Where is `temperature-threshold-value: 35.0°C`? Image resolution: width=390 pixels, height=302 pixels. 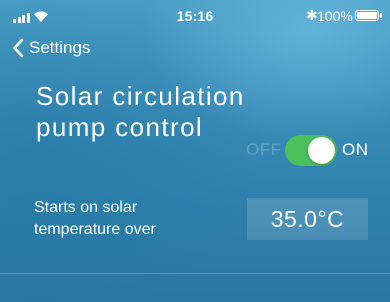
temperature-threshold-value: 35.0°C is located at coordinates (307, 218).